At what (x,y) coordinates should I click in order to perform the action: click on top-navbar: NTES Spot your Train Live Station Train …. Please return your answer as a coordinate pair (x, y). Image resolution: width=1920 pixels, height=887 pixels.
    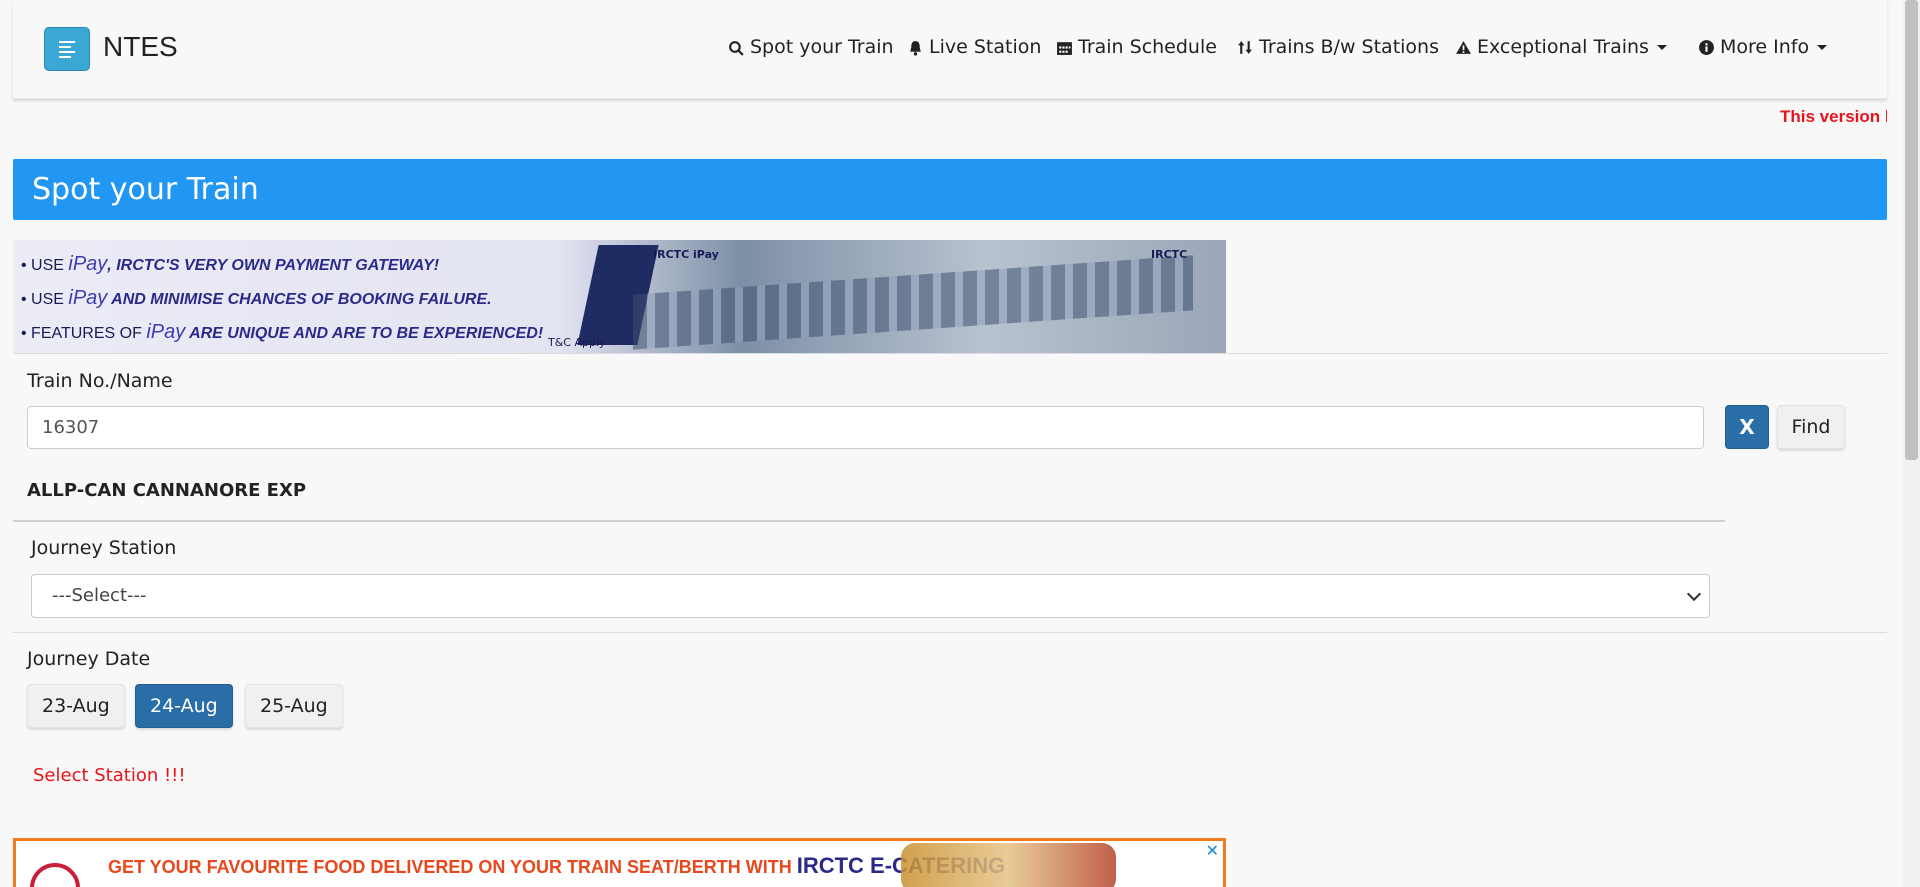
    Looking at the image, I should click on (950, 49).